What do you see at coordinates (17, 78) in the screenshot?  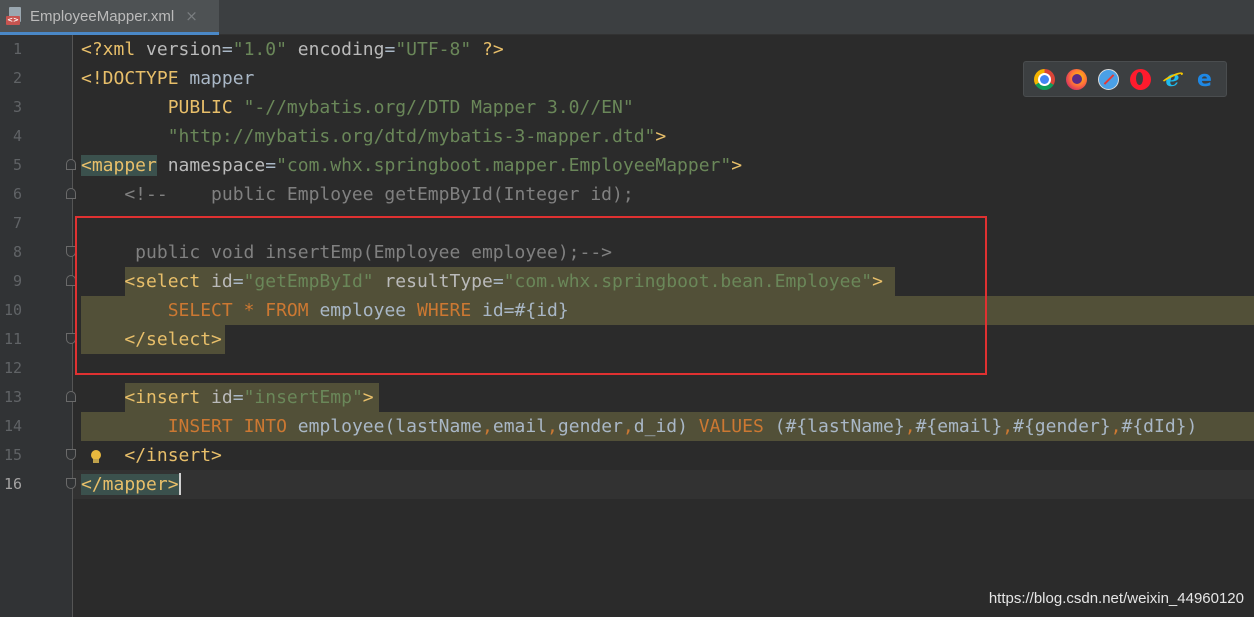 I see `line-number: 2` at bounding box center [17, 78].